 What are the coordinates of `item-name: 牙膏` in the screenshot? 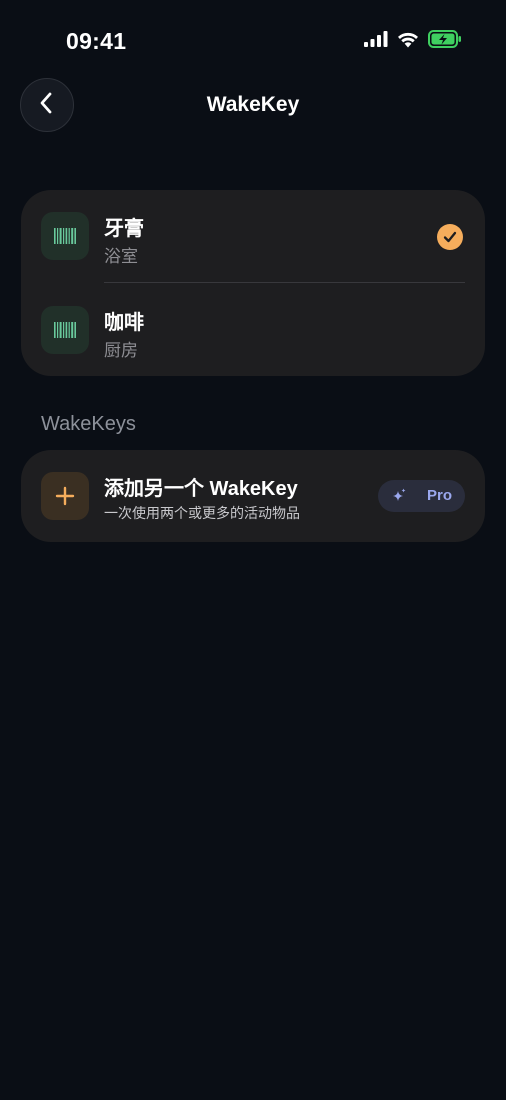 It's located at (124, 229).